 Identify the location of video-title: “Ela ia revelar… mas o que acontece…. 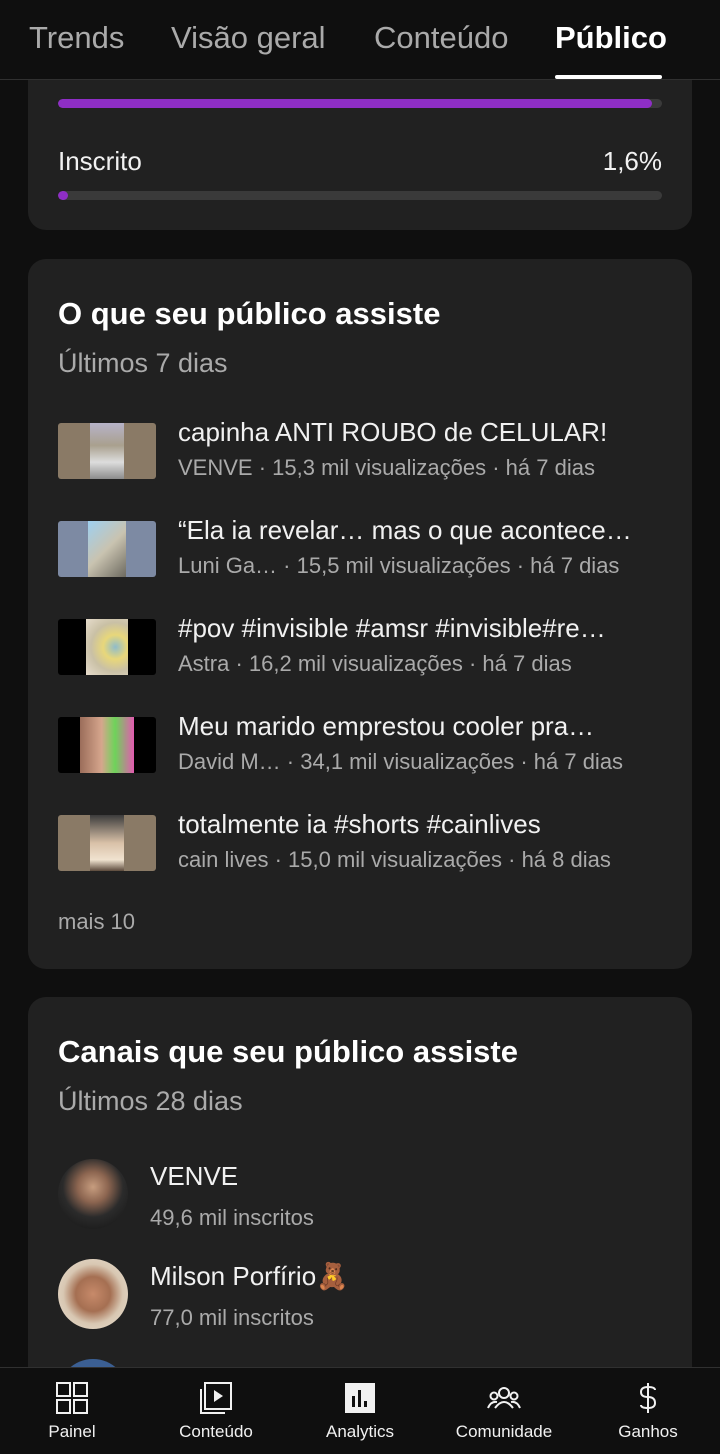
(405, 530).